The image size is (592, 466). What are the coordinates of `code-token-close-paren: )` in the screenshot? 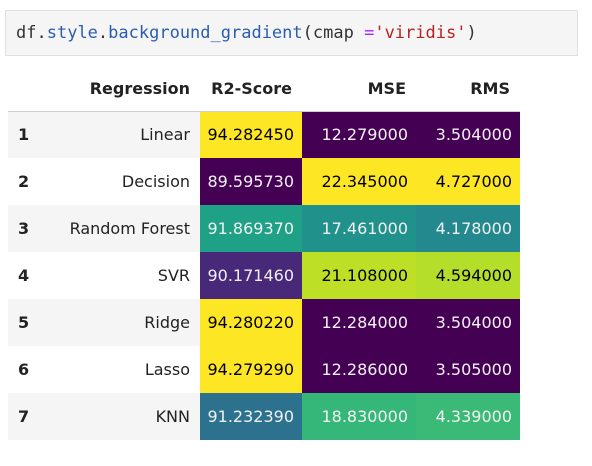 It's located at (471, 33).